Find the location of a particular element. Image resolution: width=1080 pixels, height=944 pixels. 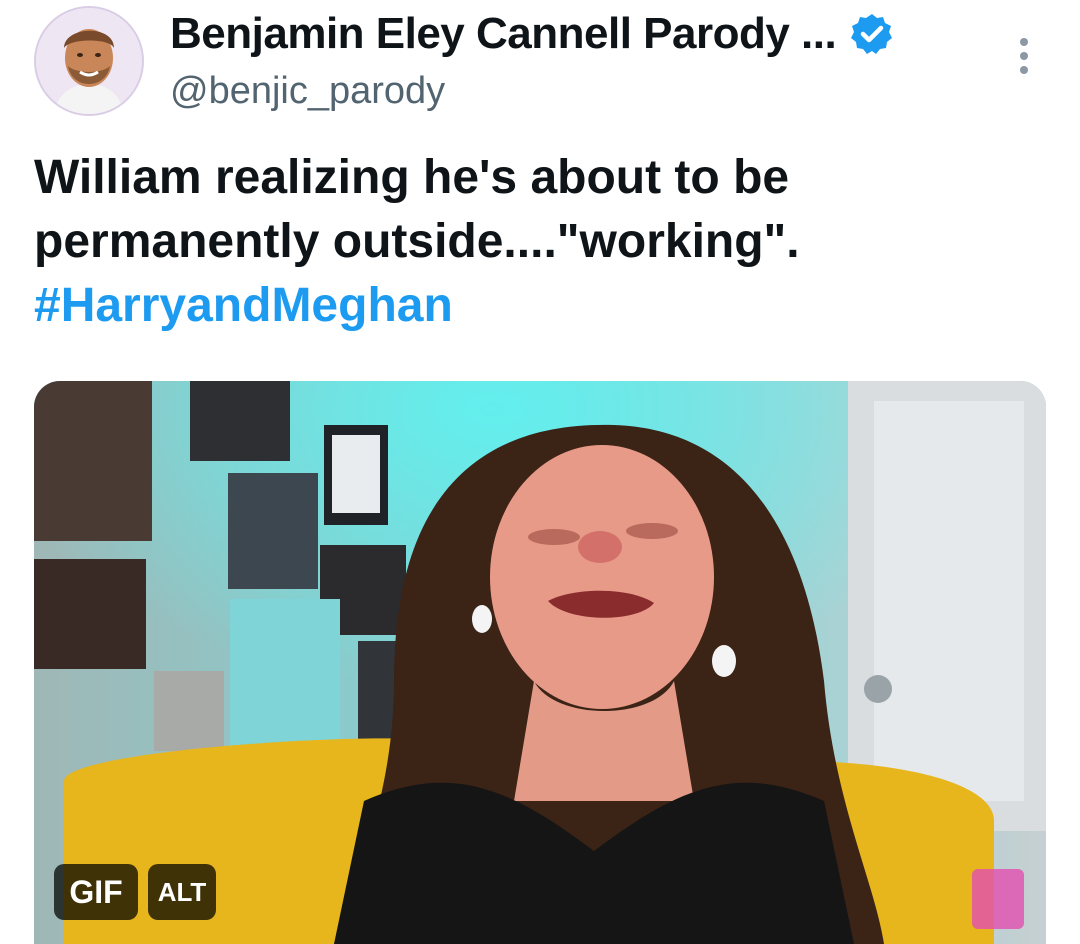

avatar-portrait is located at coordinates (89, 61).